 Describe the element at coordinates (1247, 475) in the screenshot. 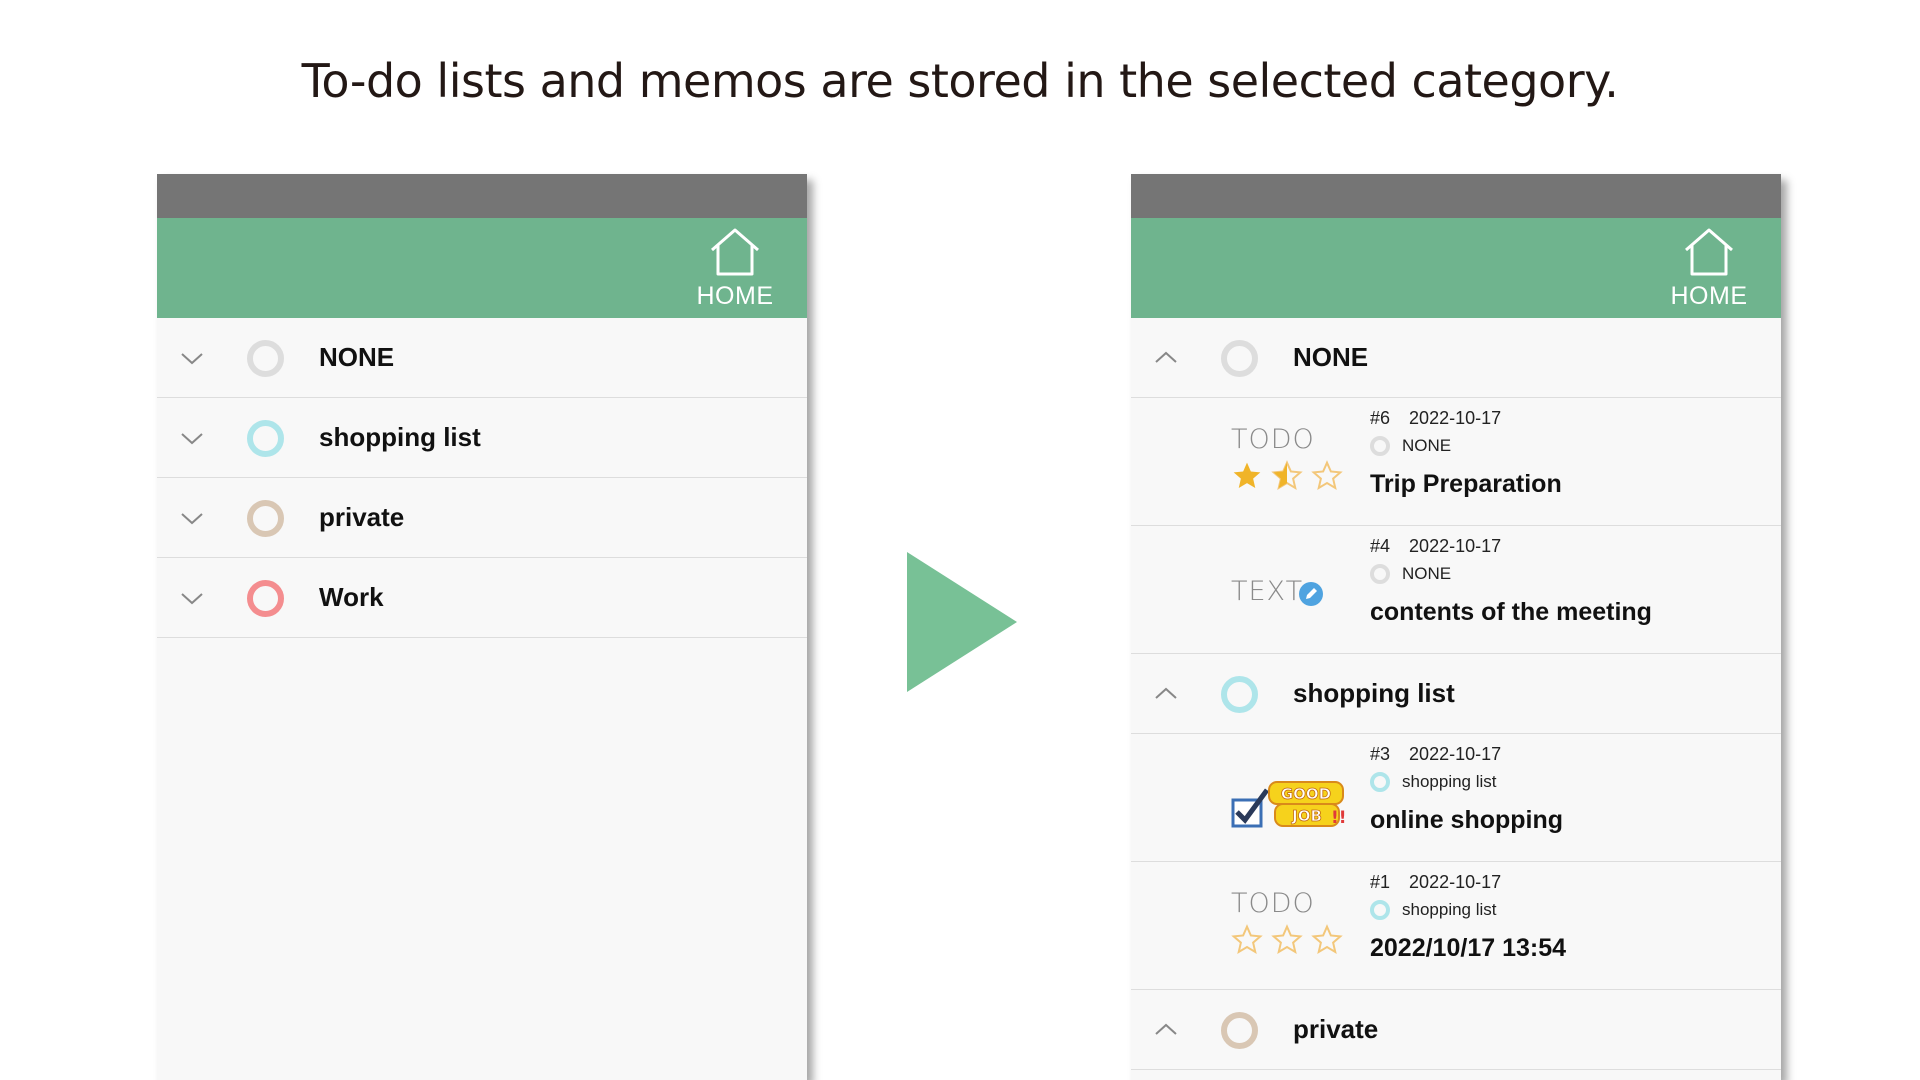

I see `star-filled-icon` at that location.